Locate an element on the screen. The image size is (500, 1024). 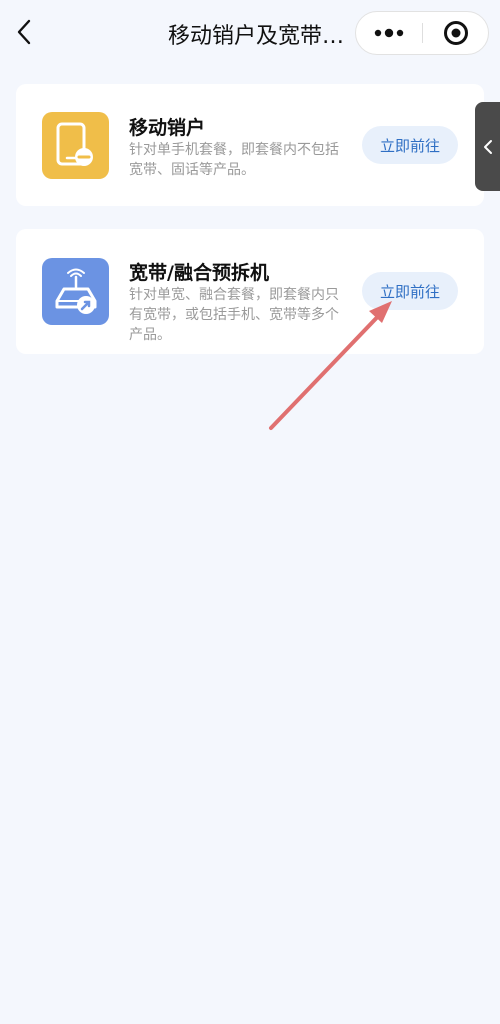
card-description: 针对单宽、融合套餐，即套餐内只有宽带，或包括手机、宽带等多个产品。 is located at coordinates (234, 315).